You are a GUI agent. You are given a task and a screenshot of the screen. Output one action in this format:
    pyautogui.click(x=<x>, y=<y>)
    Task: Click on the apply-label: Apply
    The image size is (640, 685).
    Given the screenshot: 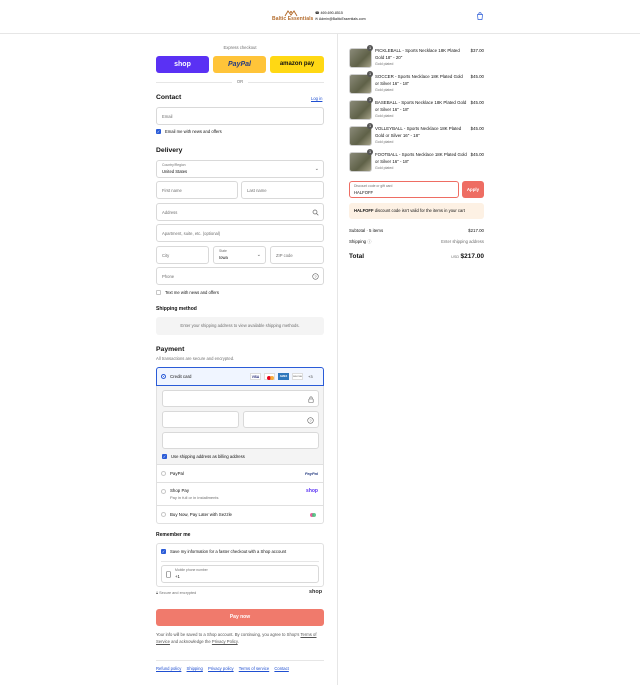 What is the action you would take?
    pyautogui.click(x=473, y=189)
    